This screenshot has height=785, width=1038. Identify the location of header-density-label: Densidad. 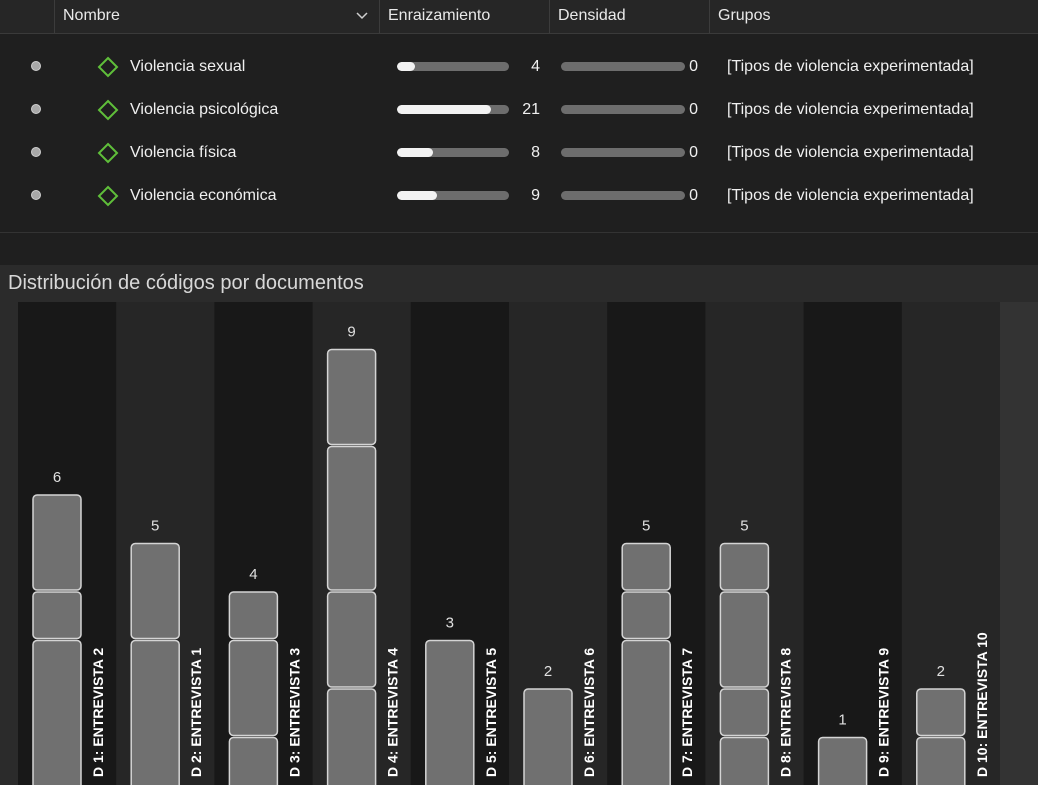
(592, 15).